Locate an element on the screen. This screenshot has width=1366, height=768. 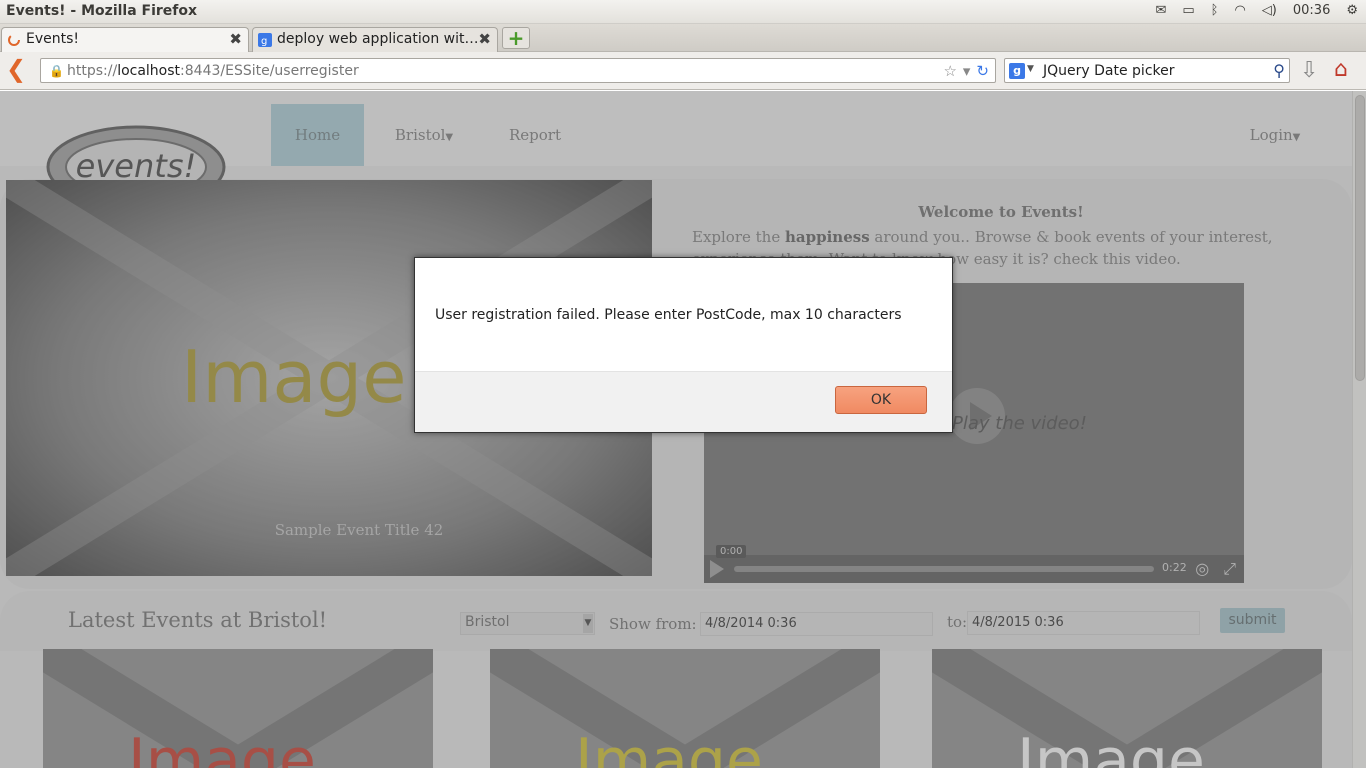
search-bar: g ▼ JQuery Date picker ⚲ is located at coordinates (1147, 70).